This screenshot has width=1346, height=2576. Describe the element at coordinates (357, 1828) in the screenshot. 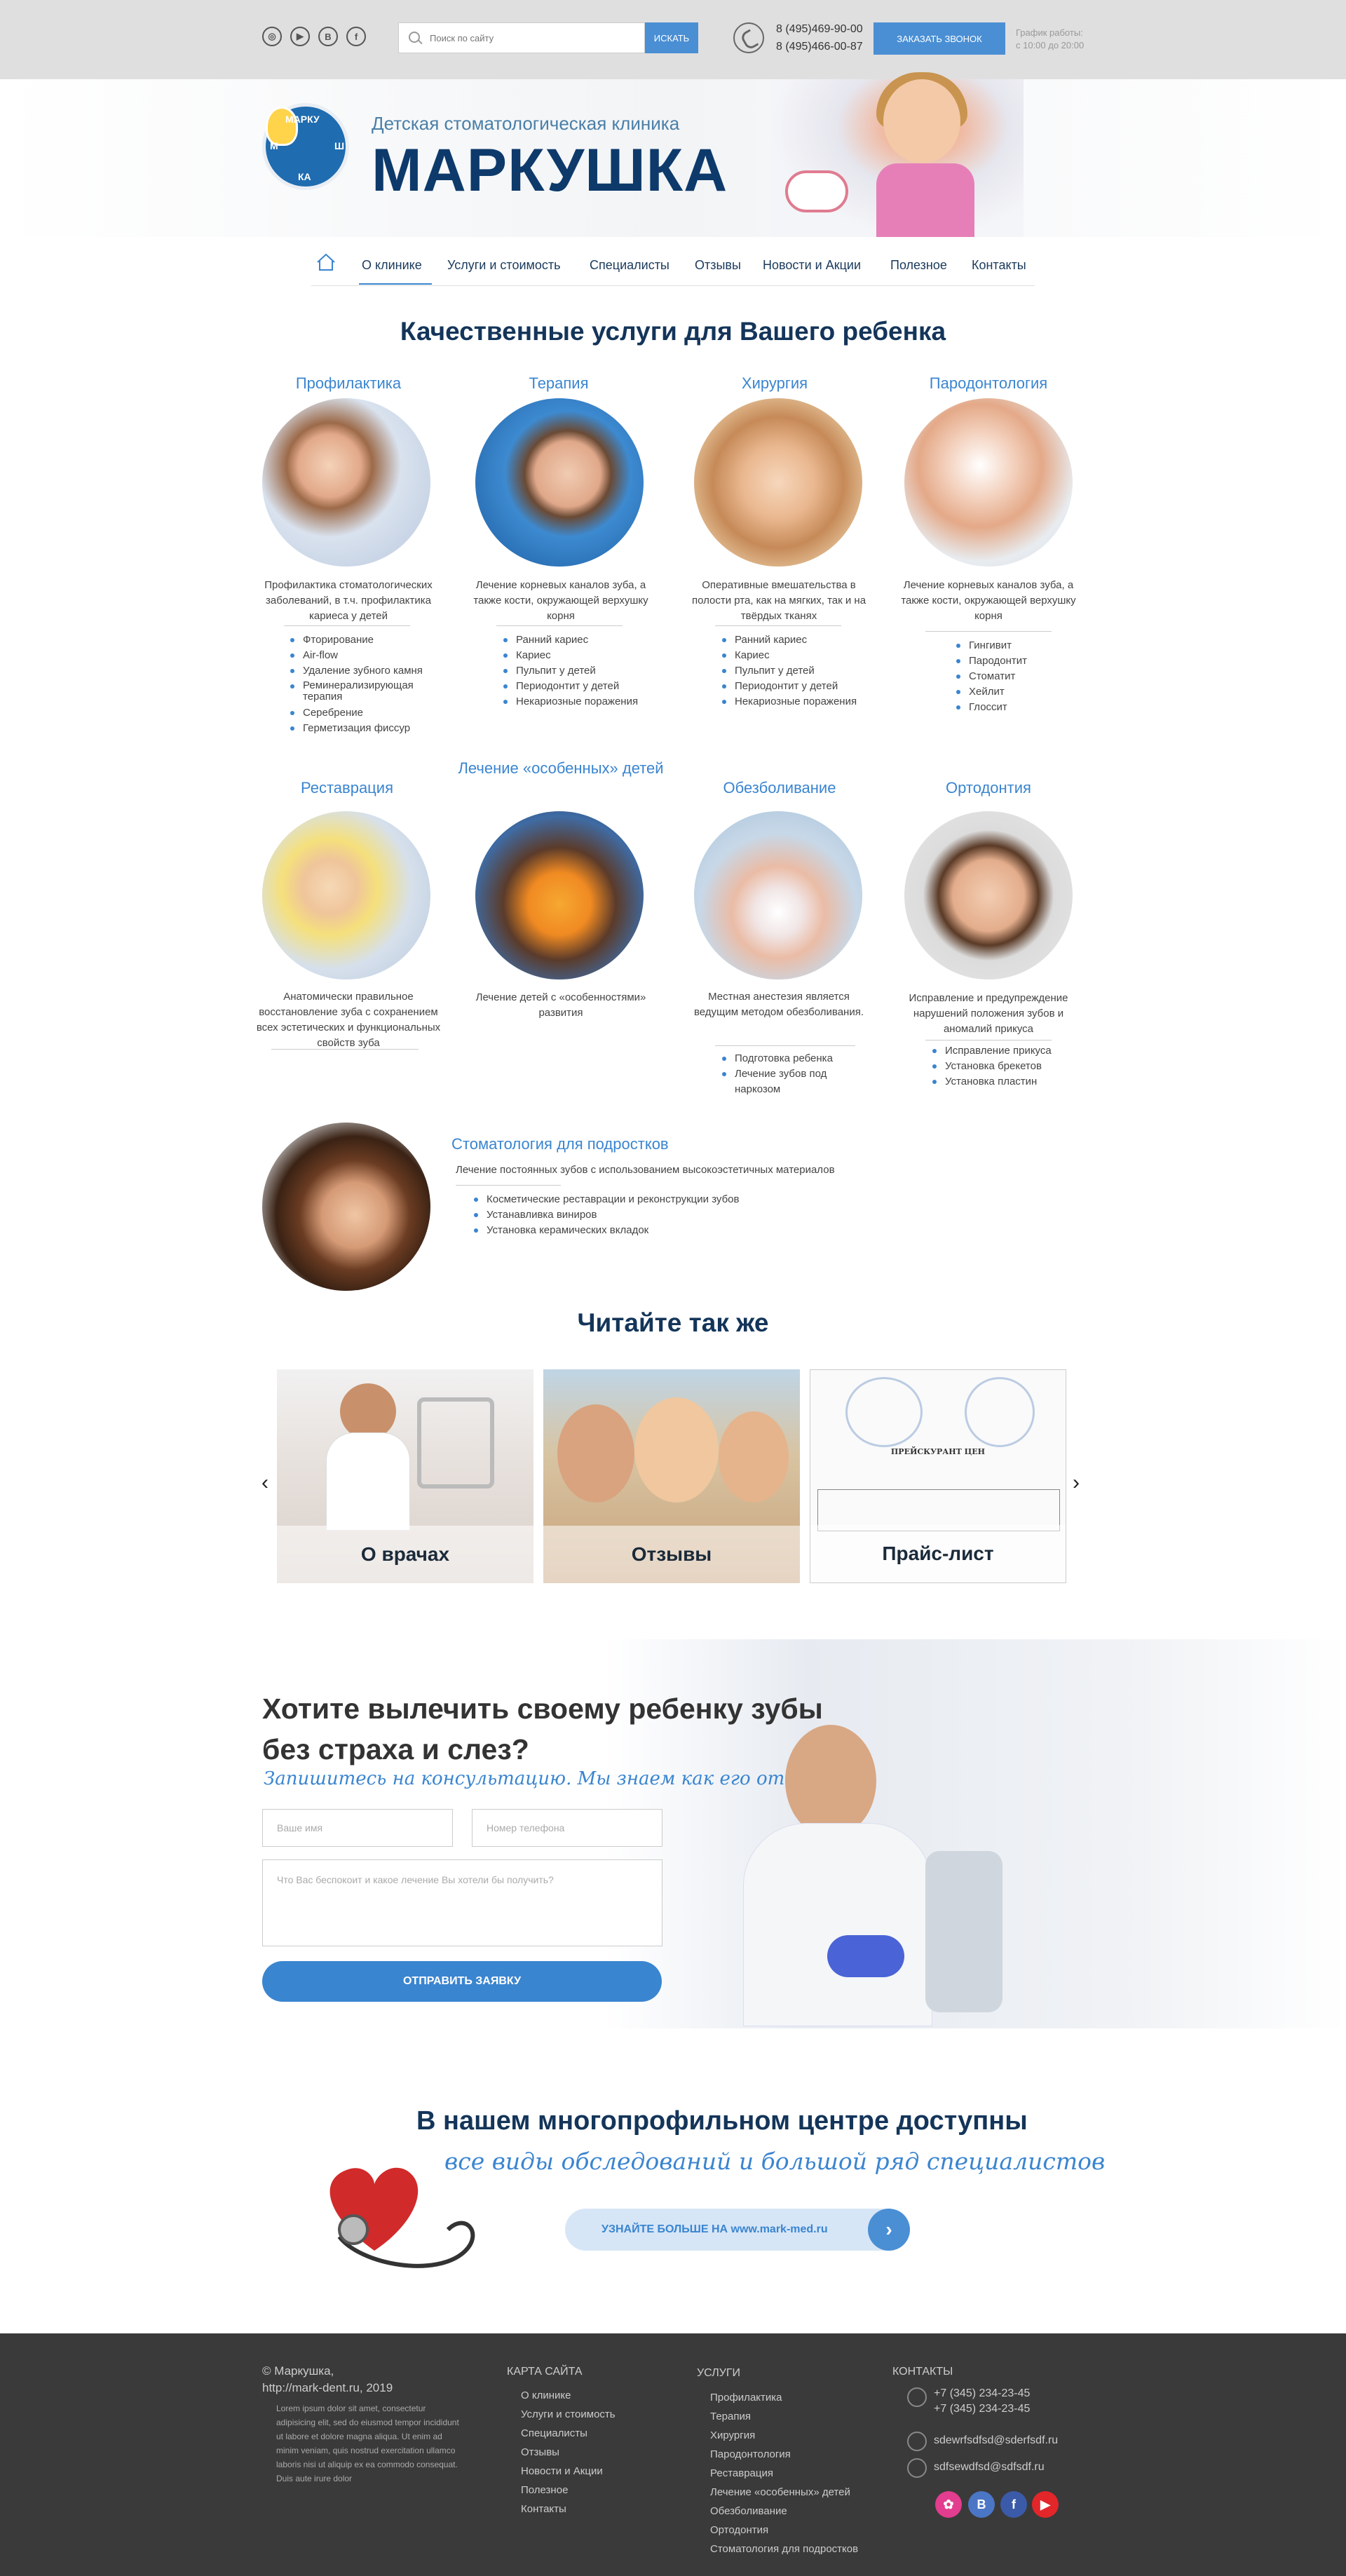

I see `name-input: Ваше имя` at that location.